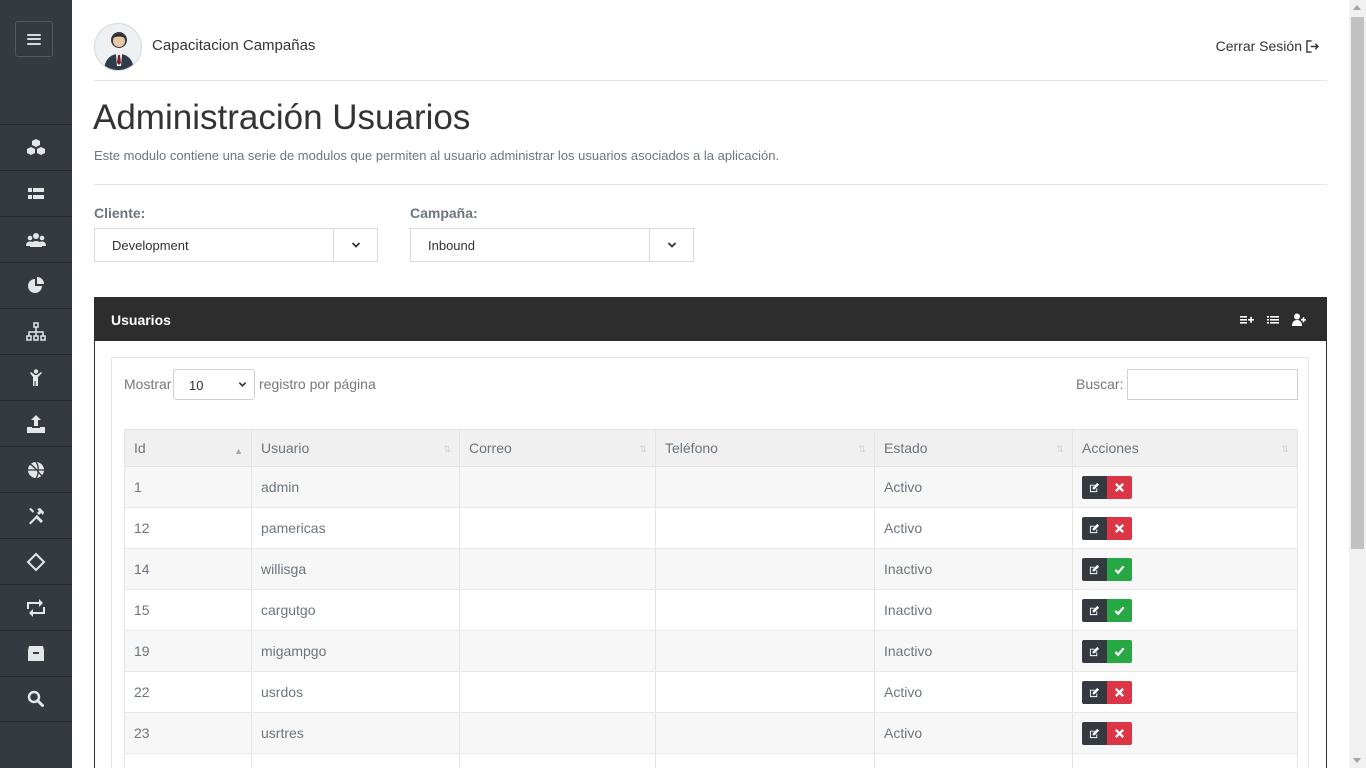 This screenshot has width=1366, height=768. I want to click on campaign-label: Campaña:, so click(444, 213).